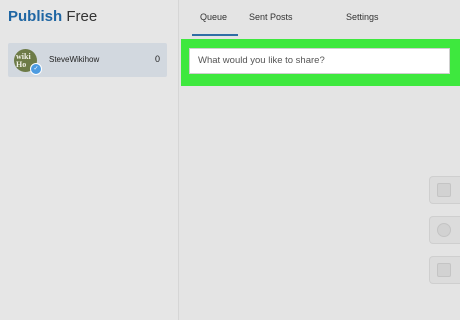 Image resolution: width=460 pixels, height=320 pixels. I want to click on tab-bar: Queue Sent Posts Settings, so click(319, 18).